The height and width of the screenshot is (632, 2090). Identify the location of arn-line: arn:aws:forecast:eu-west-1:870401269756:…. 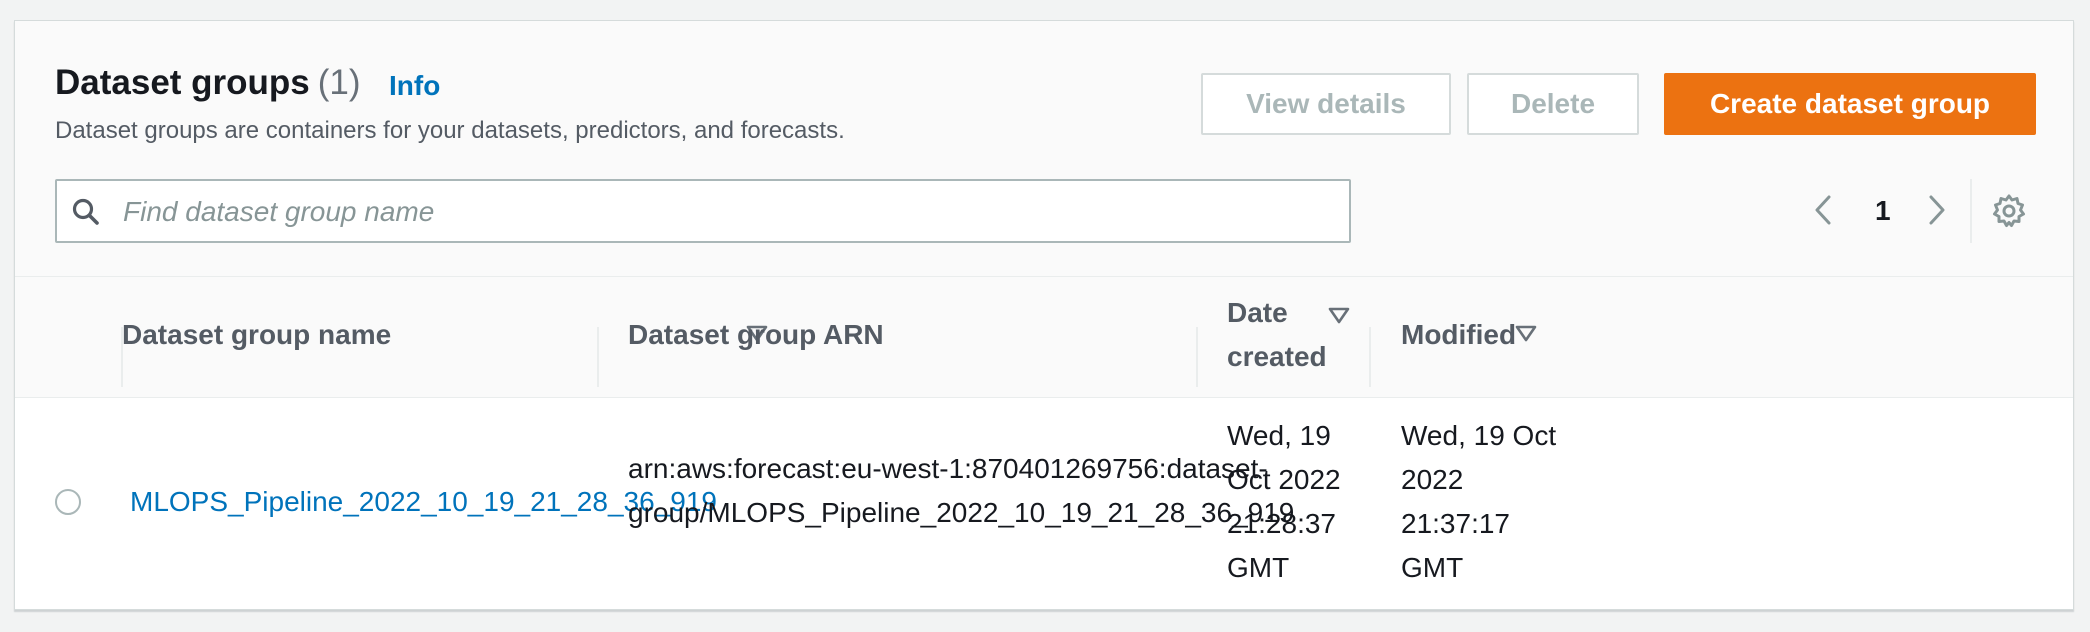
(948, 468).